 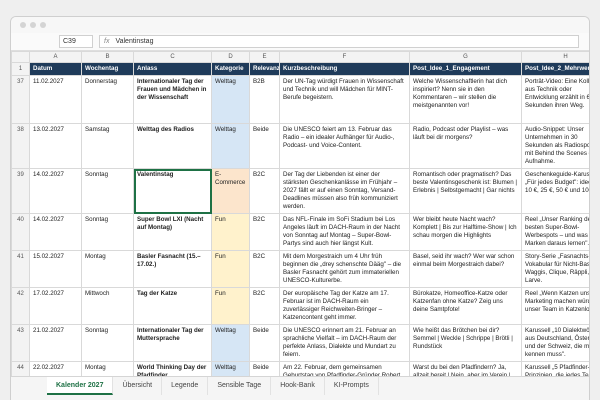 What do you see at coordinates (107, 99) in the screenshot?
I see `cell-weekday: Donnerstag` at bounding box center [107, 99].